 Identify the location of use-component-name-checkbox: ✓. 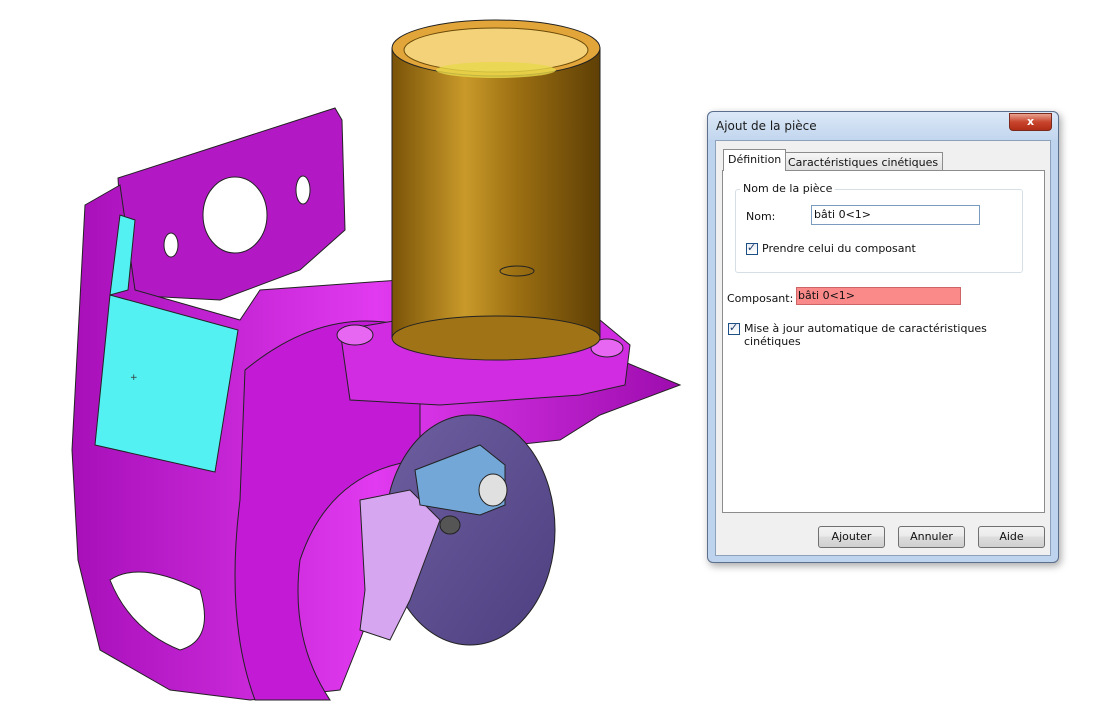
(752, 248).